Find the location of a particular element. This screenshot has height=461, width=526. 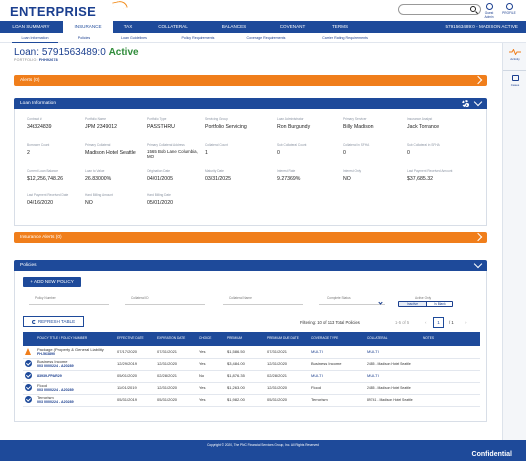

field-hard-billing-amount: Hard Billing Amount NO is located at coordinates (99, 199).